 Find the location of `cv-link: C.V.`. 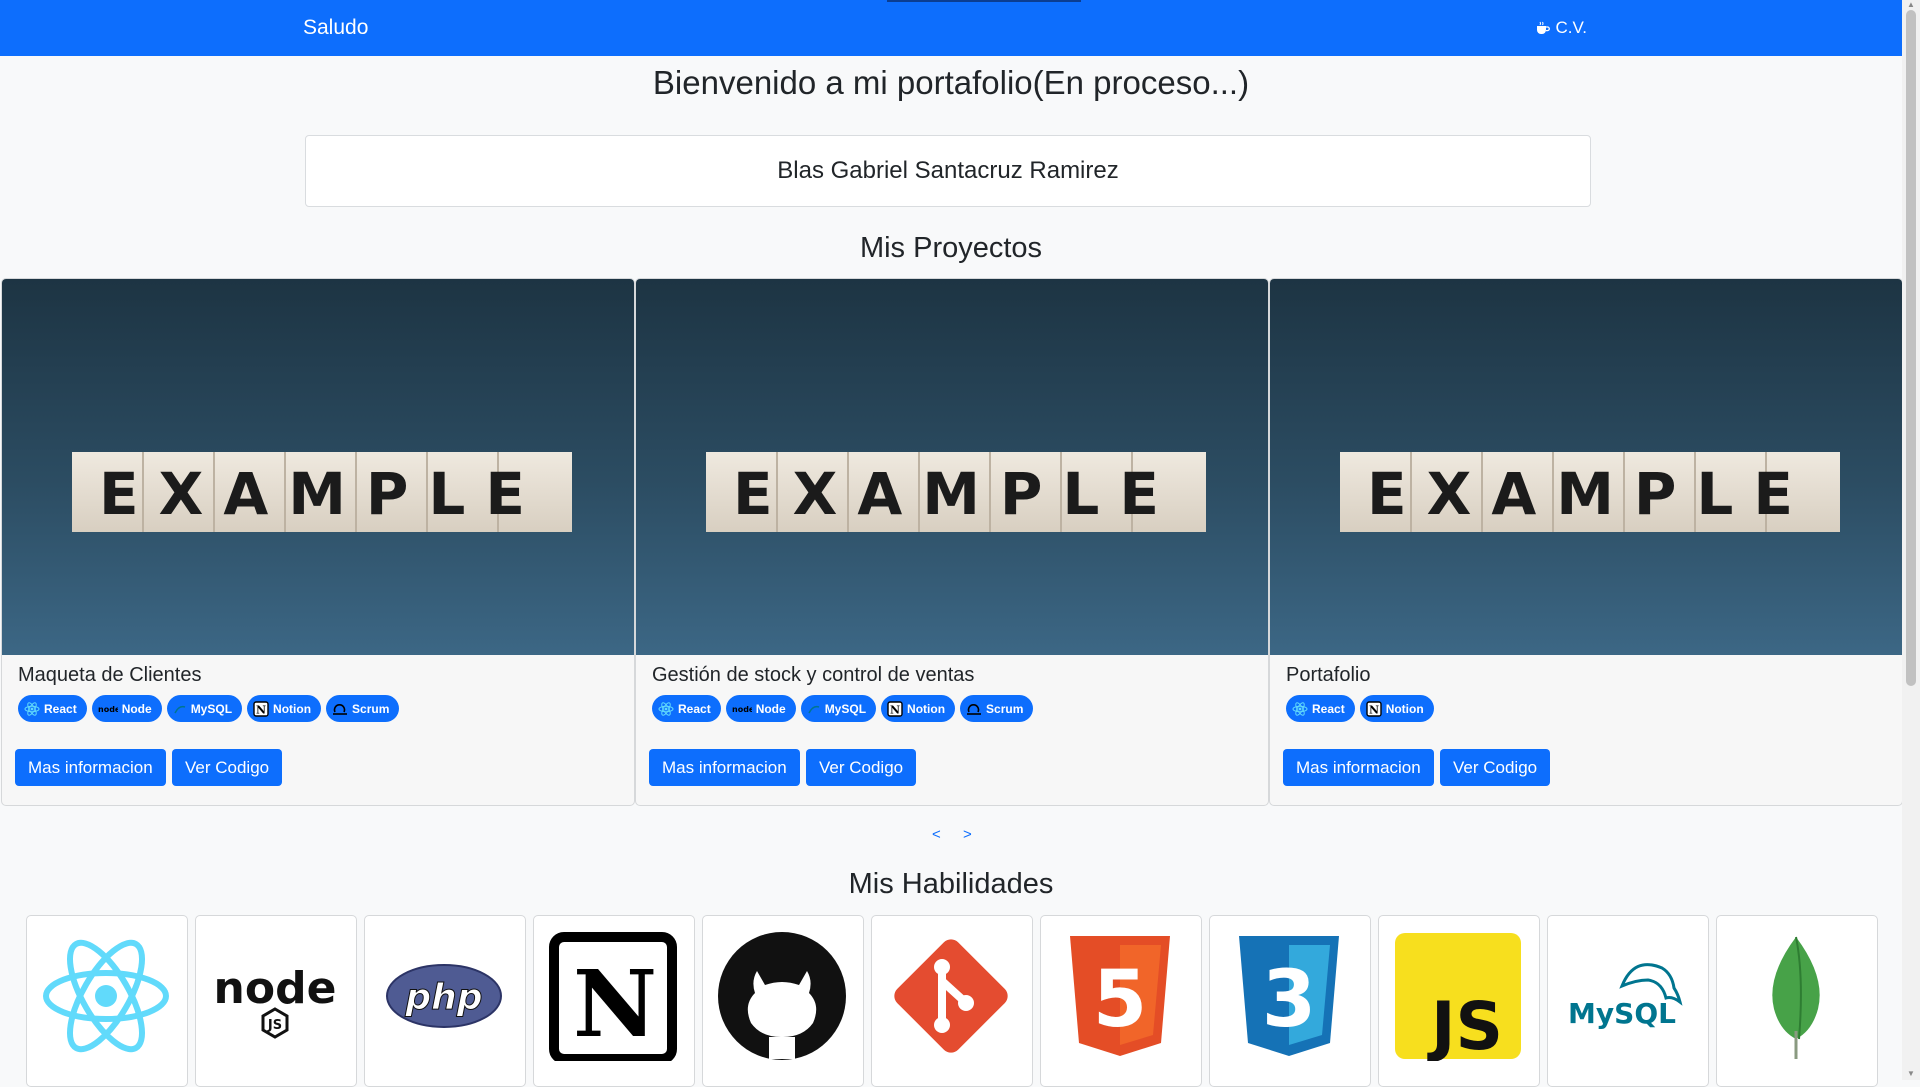

cv-link: C.V. is located at coordinates (1561, 28).